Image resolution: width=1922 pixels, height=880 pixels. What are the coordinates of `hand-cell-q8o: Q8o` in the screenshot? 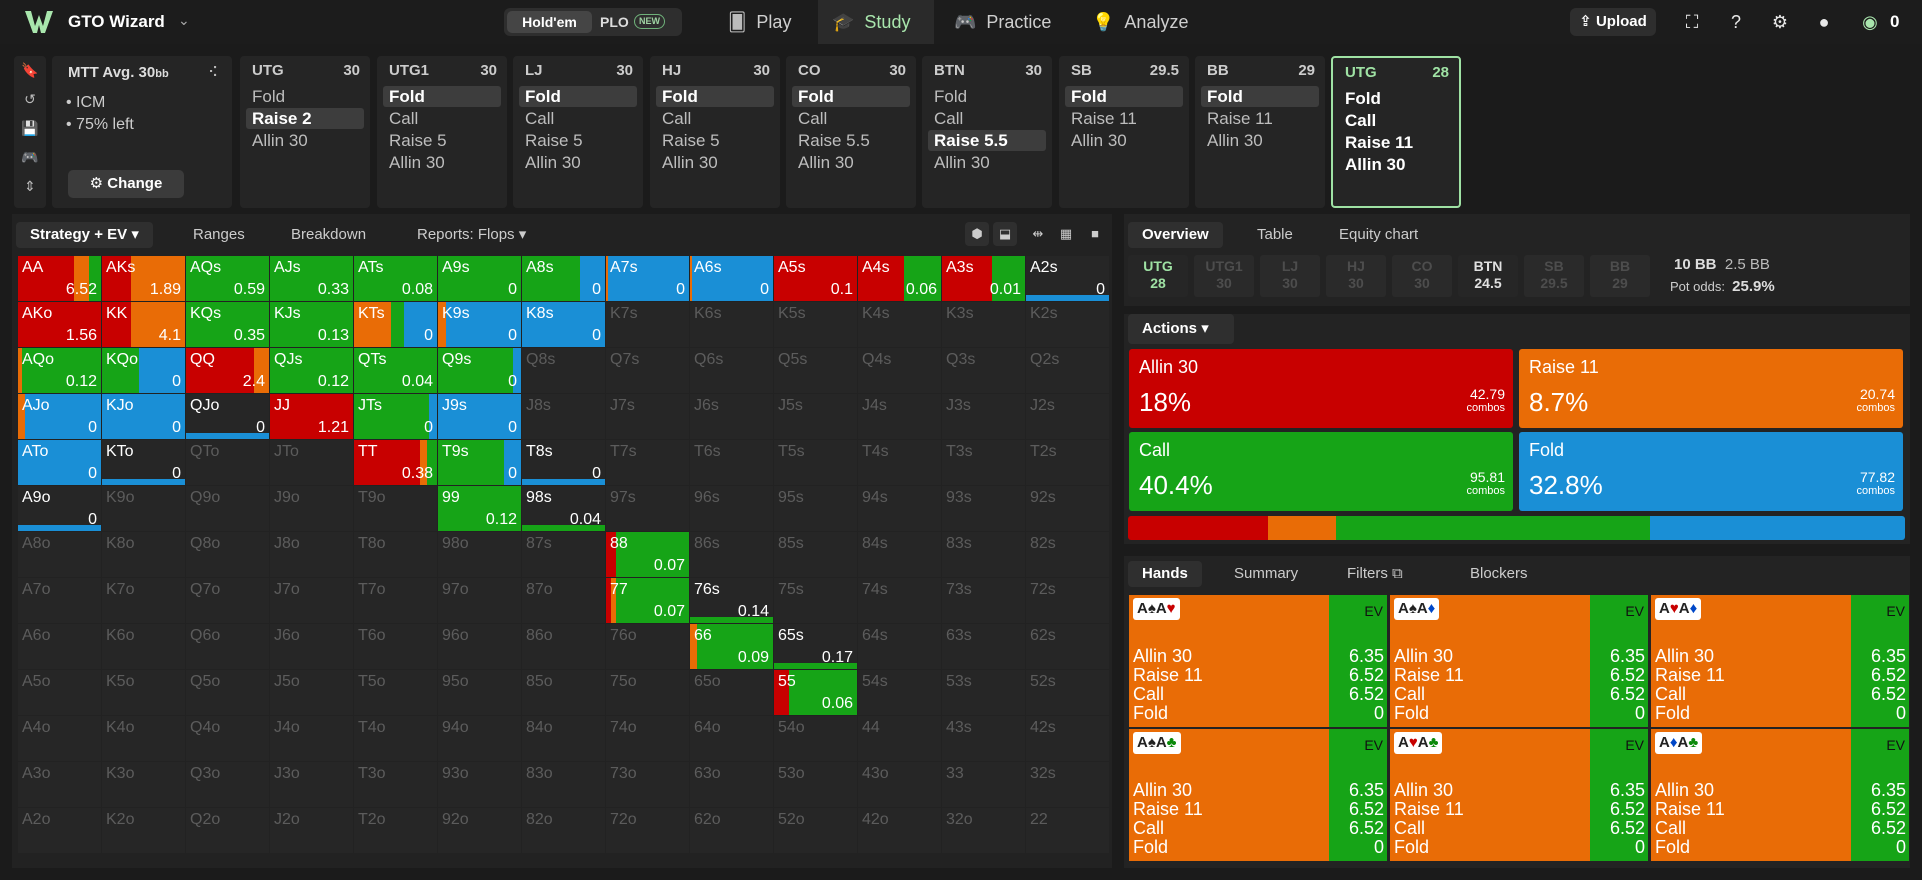 It's located at (227, 554).